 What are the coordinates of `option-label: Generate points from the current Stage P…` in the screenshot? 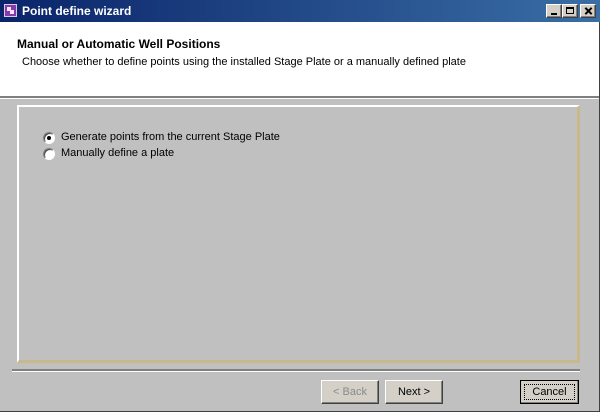 It's located at (170, 137).